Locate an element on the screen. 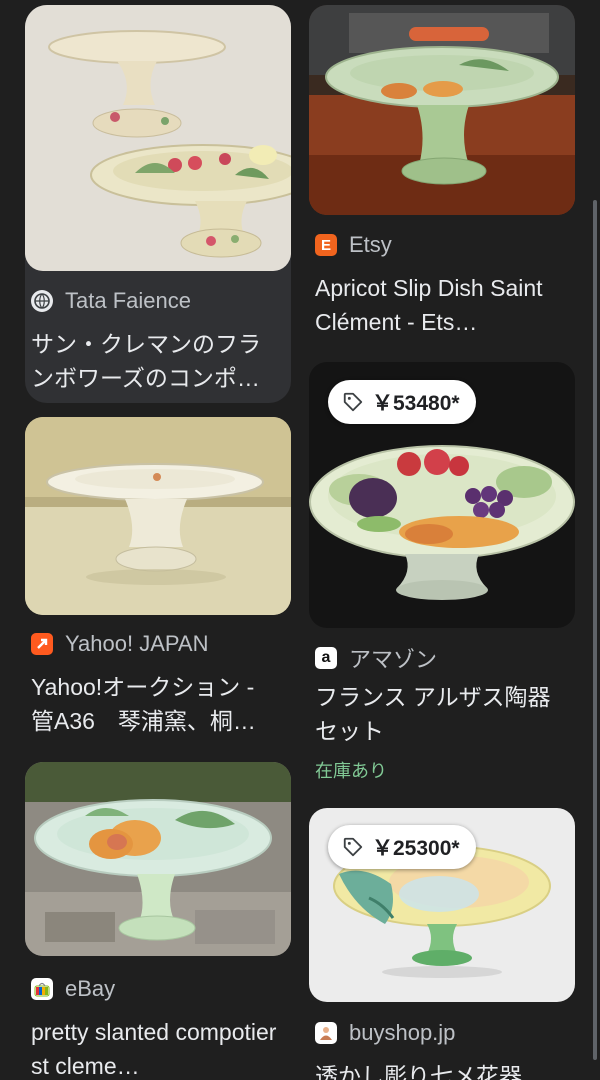  ebay-icon is located at coordinates (42, 989).